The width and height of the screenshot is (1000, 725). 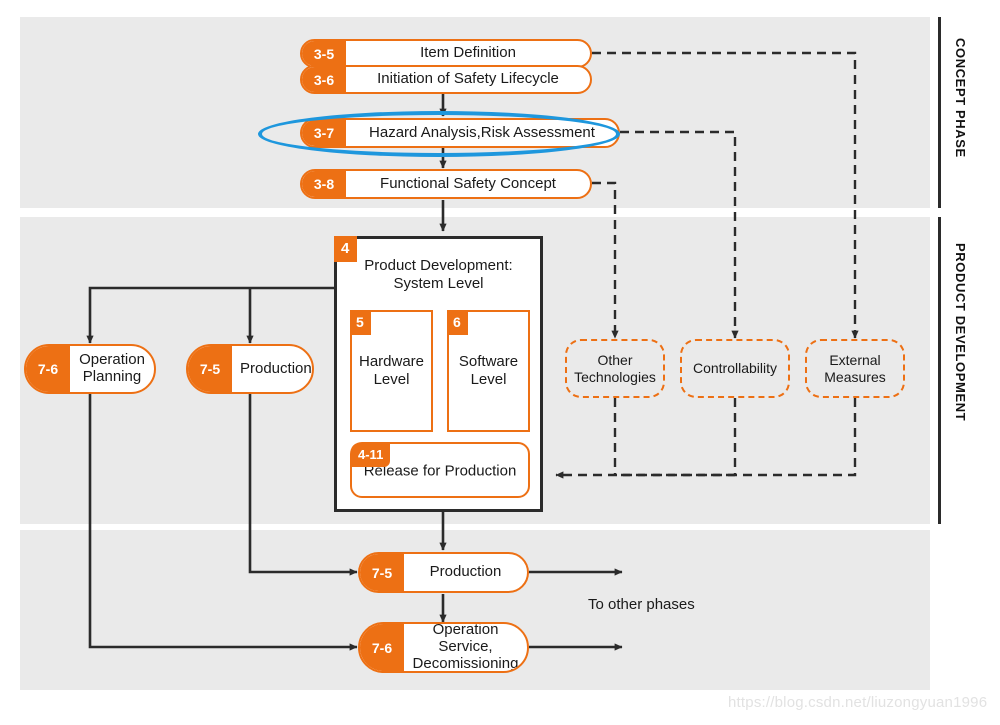 I want to click on hardware-line1: Hardware, so click(x=391, y=361).